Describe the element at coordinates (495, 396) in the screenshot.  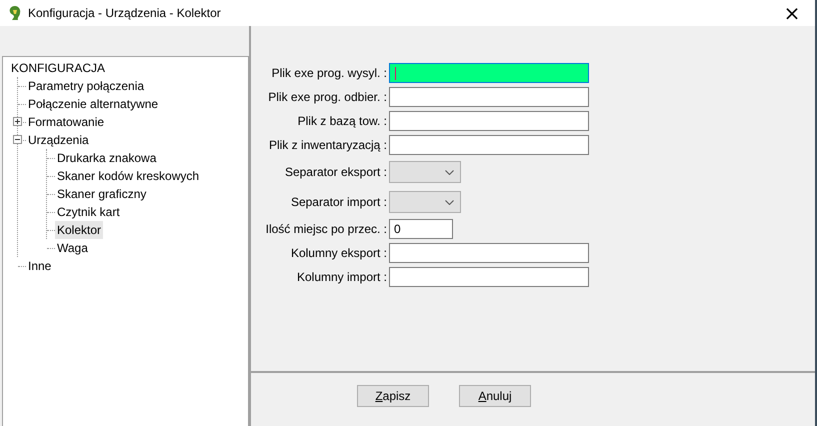
I see `dialog-button: Anuluj` at that location.